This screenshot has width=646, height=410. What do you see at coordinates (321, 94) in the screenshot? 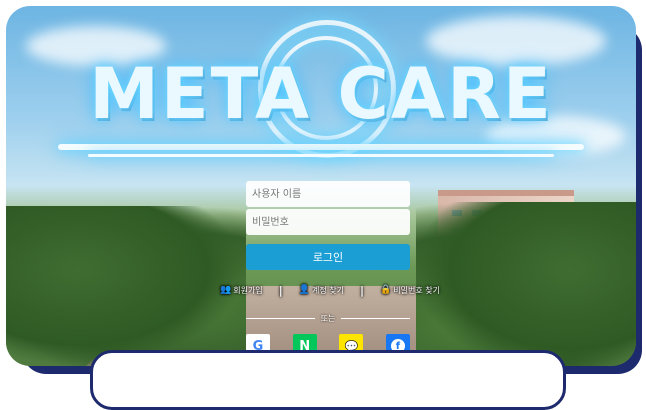
I see `app-logo: META CARE` at bounding box center [321, 94].